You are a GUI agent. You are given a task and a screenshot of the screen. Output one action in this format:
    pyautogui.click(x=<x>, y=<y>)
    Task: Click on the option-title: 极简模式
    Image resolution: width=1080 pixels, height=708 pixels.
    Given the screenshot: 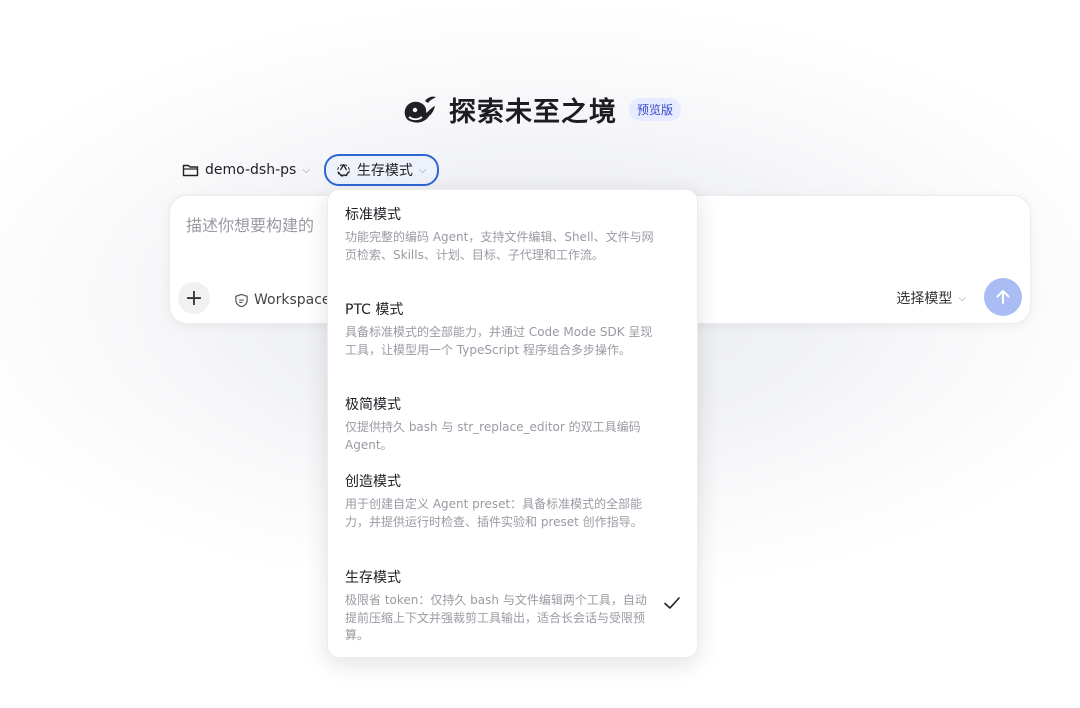 What is the action you would take?
    pyautogui.click(x=373, y=405)
    